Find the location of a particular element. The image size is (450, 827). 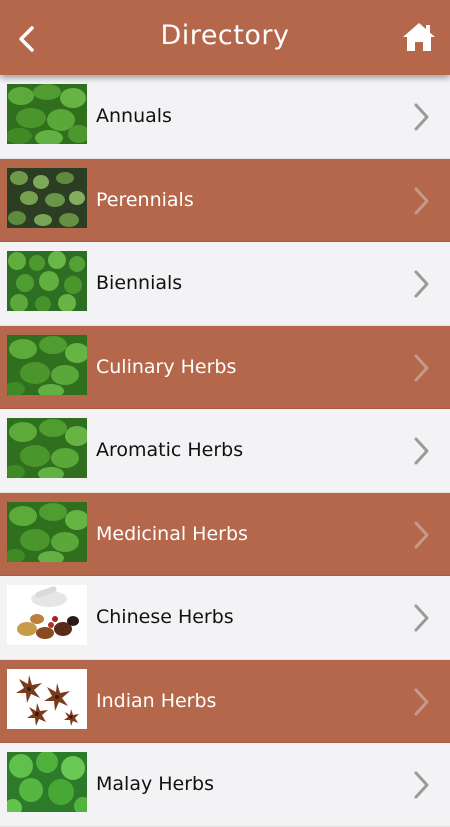

list-item-malay-herbs: Malay Herbs is located at coordinates (225, 785).